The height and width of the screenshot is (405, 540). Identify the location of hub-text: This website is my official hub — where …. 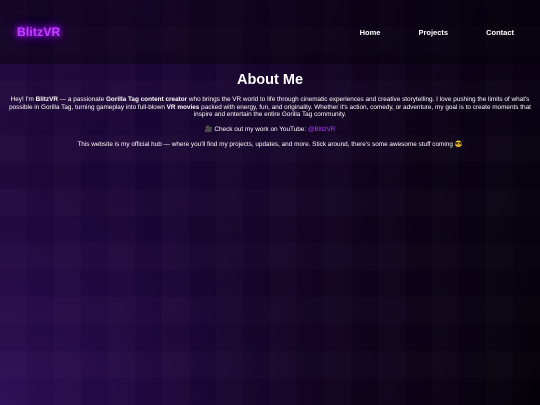
(266, 145).